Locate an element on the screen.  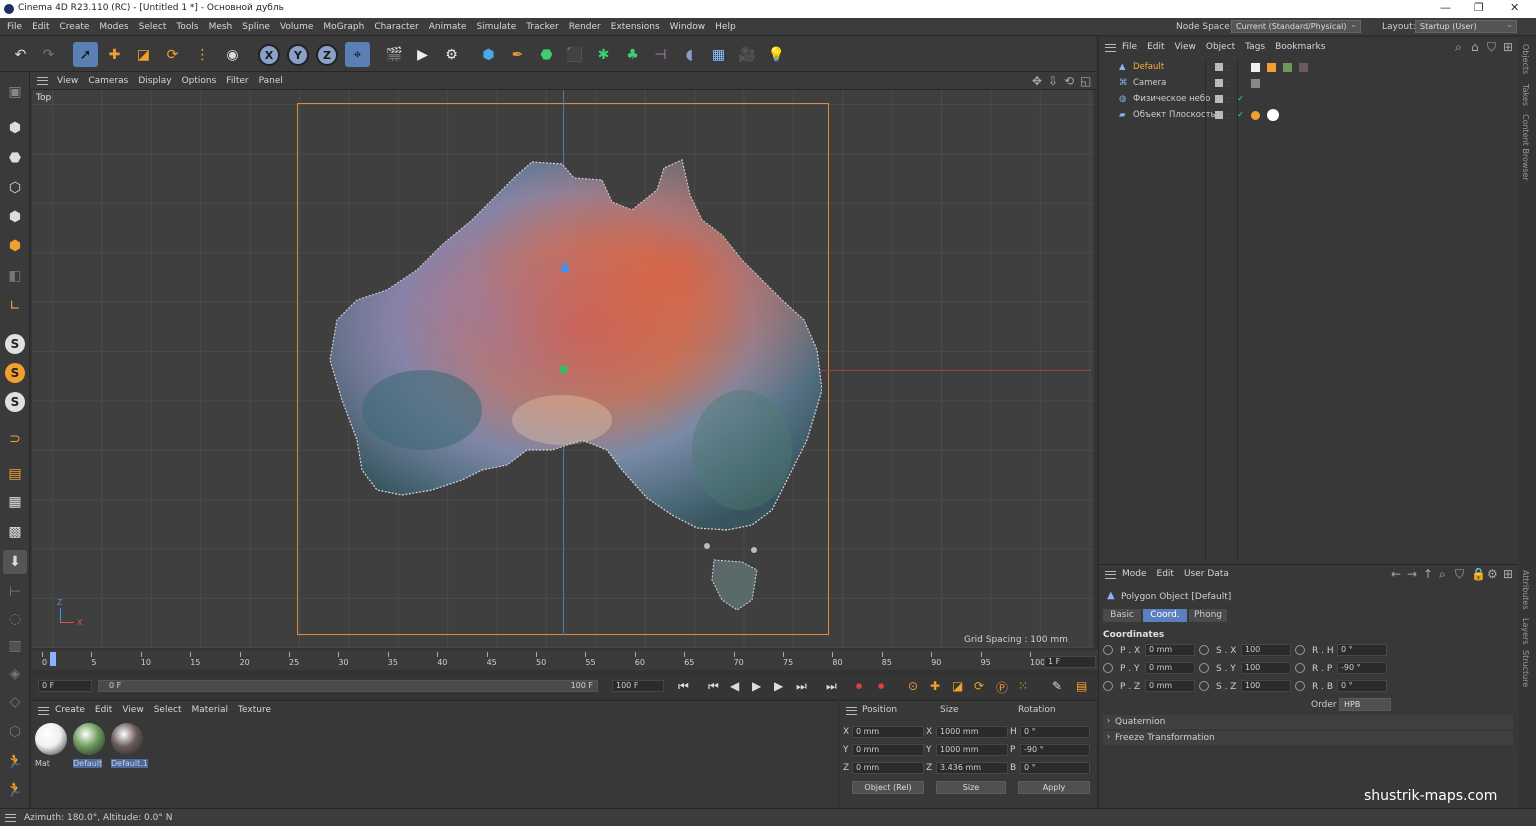
key-scale-icon: ◪ is located at coordinates (957, 686).